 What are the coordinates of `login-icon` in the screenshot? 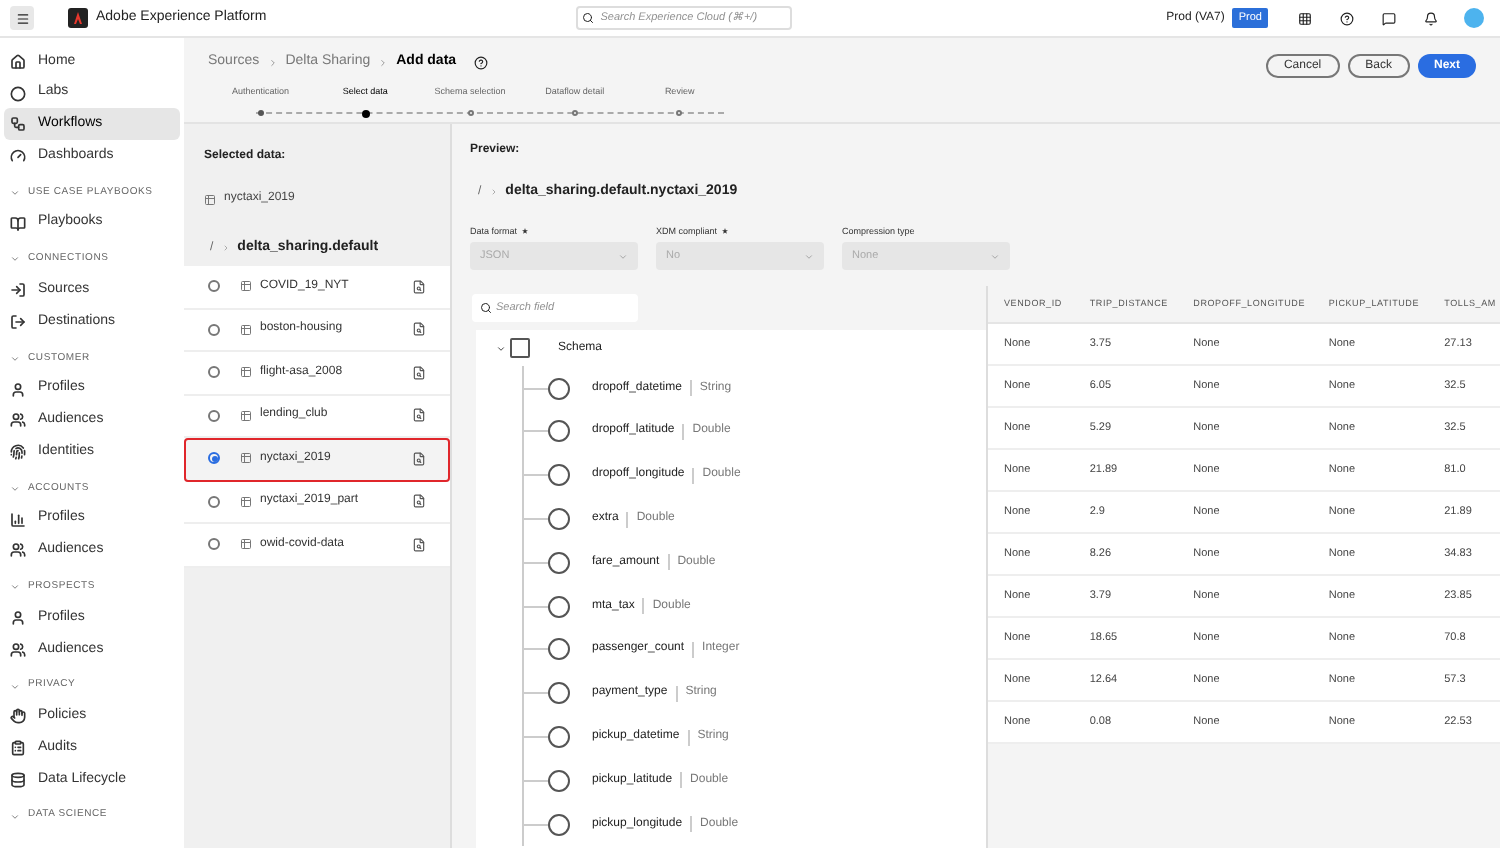 It's located at (18, 290).